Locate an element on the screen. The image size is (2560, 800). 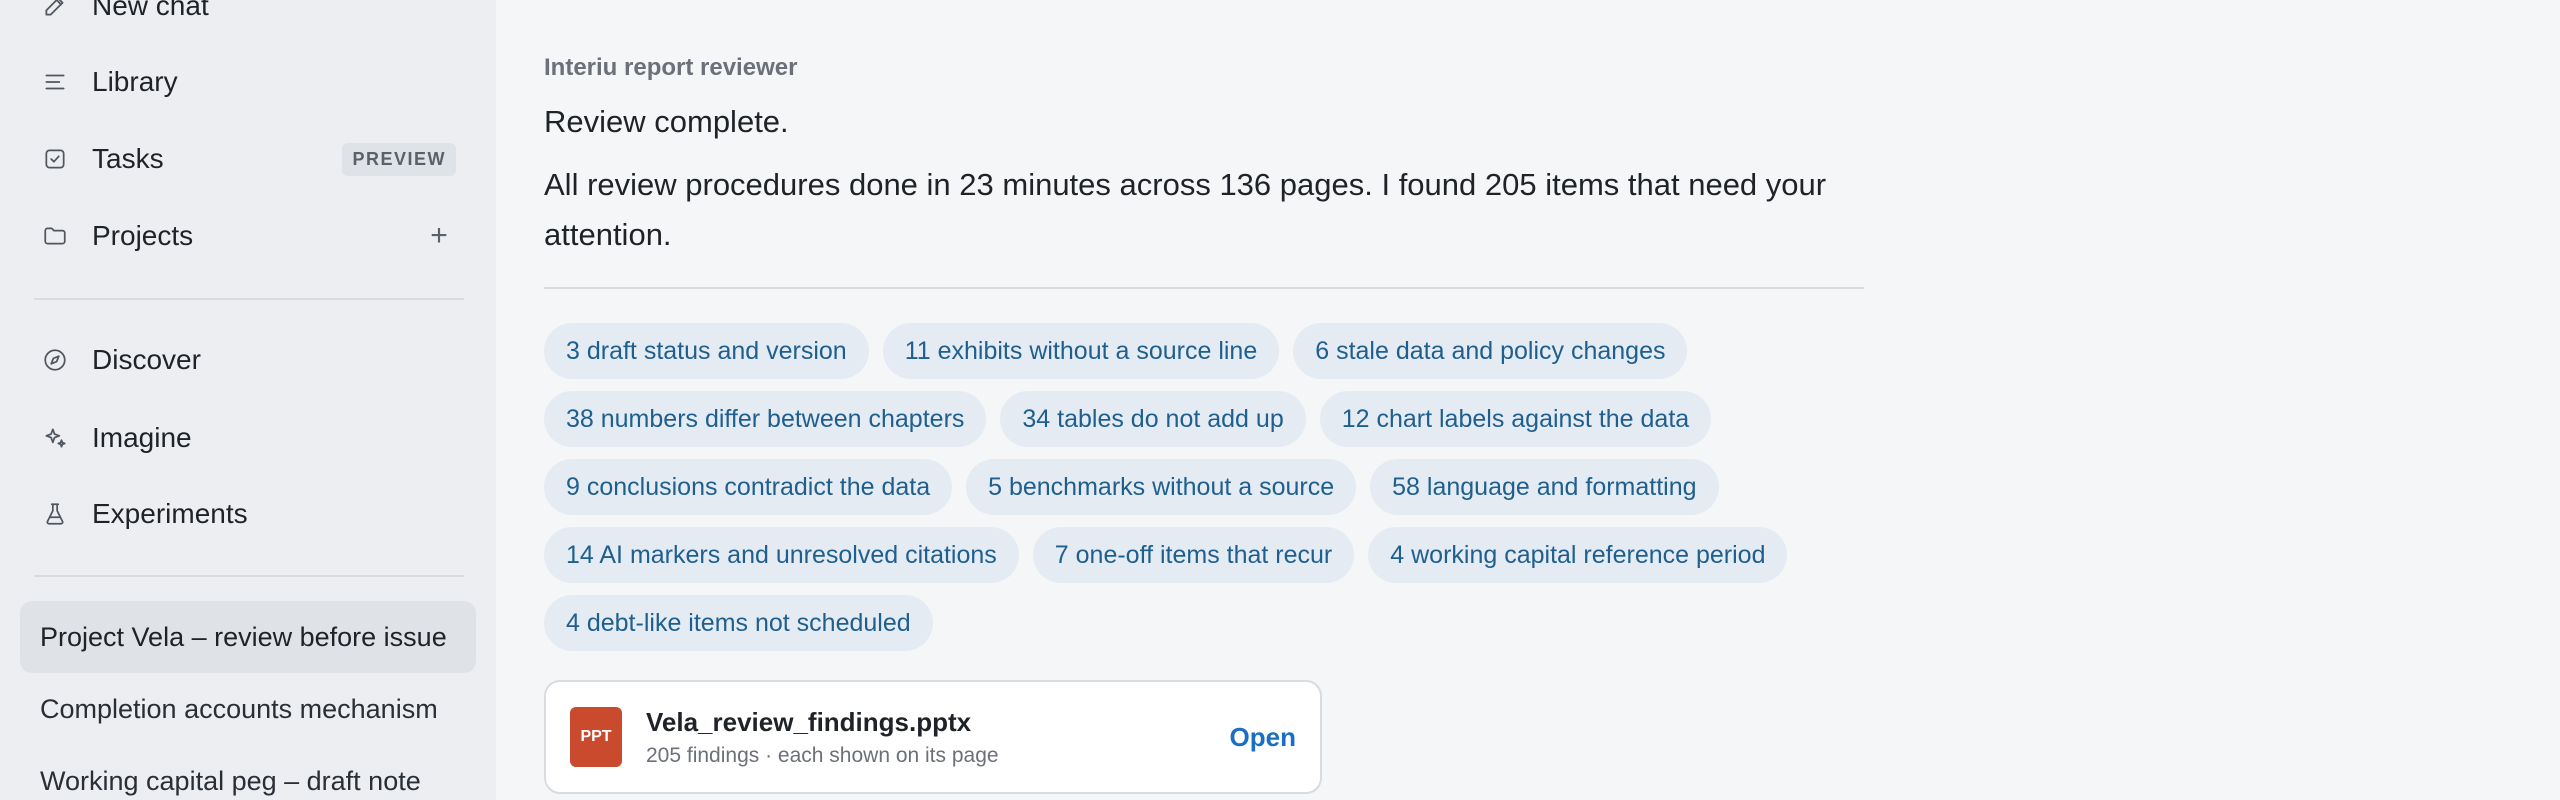
finding-chip: 9 conclusions contradict the data is located at coordinates (748, 487).